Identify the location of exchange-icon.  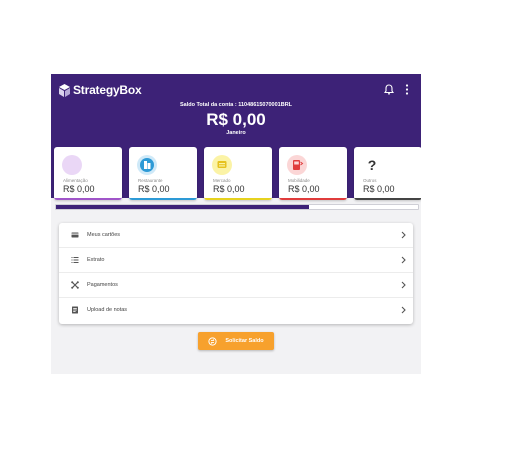
(212, 341).